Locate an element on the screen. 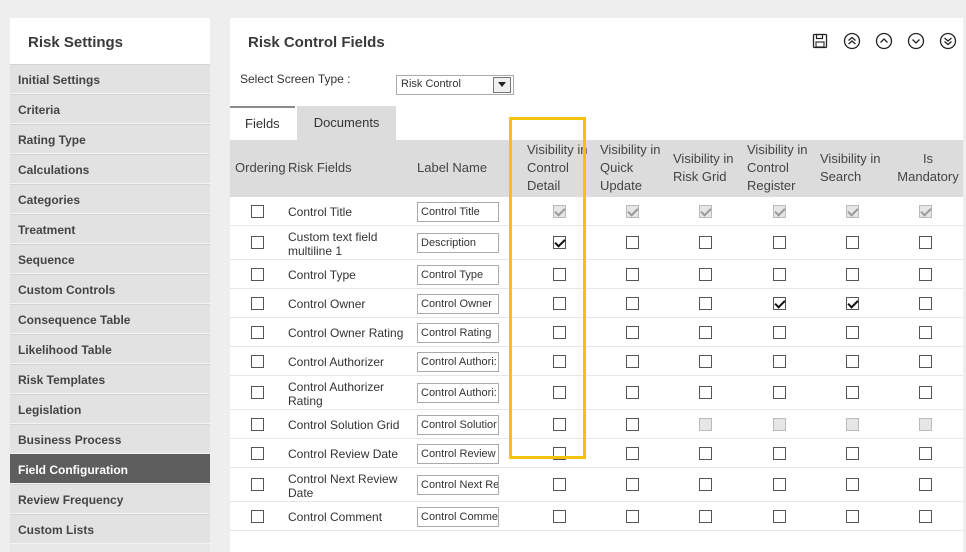 This screenshot has width=966, height=552. move-up-icon is located at coordinates (884, 41).